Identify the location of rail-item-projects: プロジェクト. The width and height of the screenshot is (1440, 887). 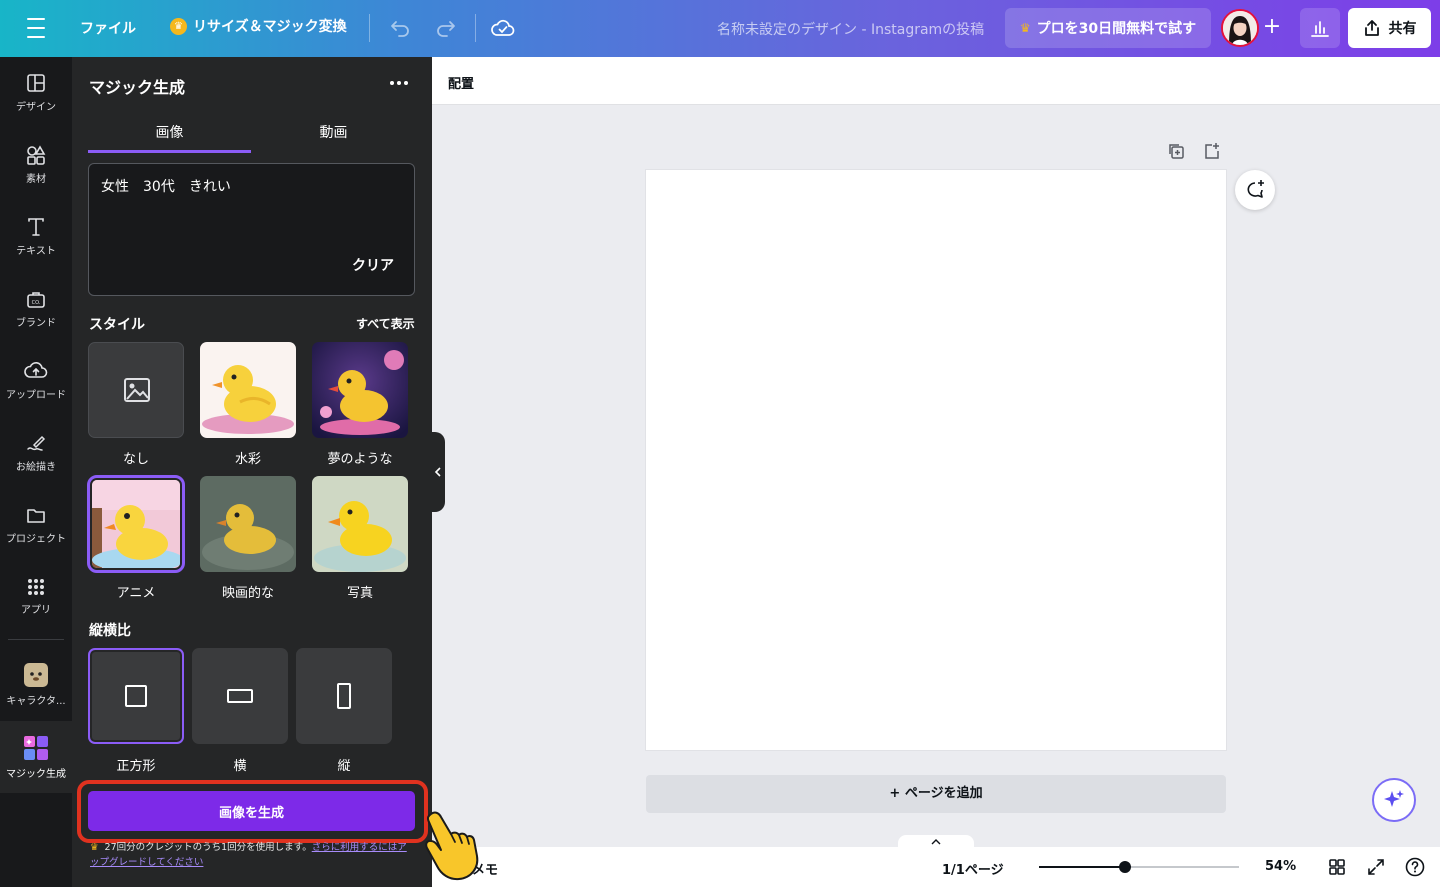
(36, 524).